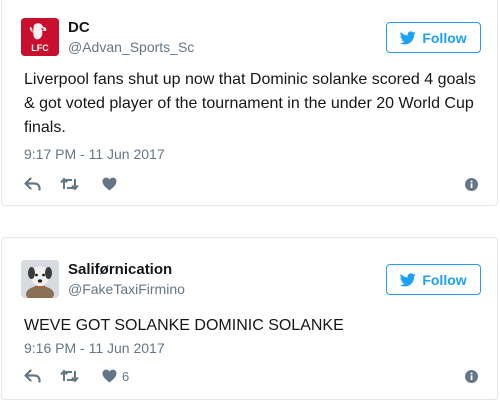 Image resolution: width=500 pixels, height=400 pixels. I want to click on display-name: Saliførnication, so click(120, 269).